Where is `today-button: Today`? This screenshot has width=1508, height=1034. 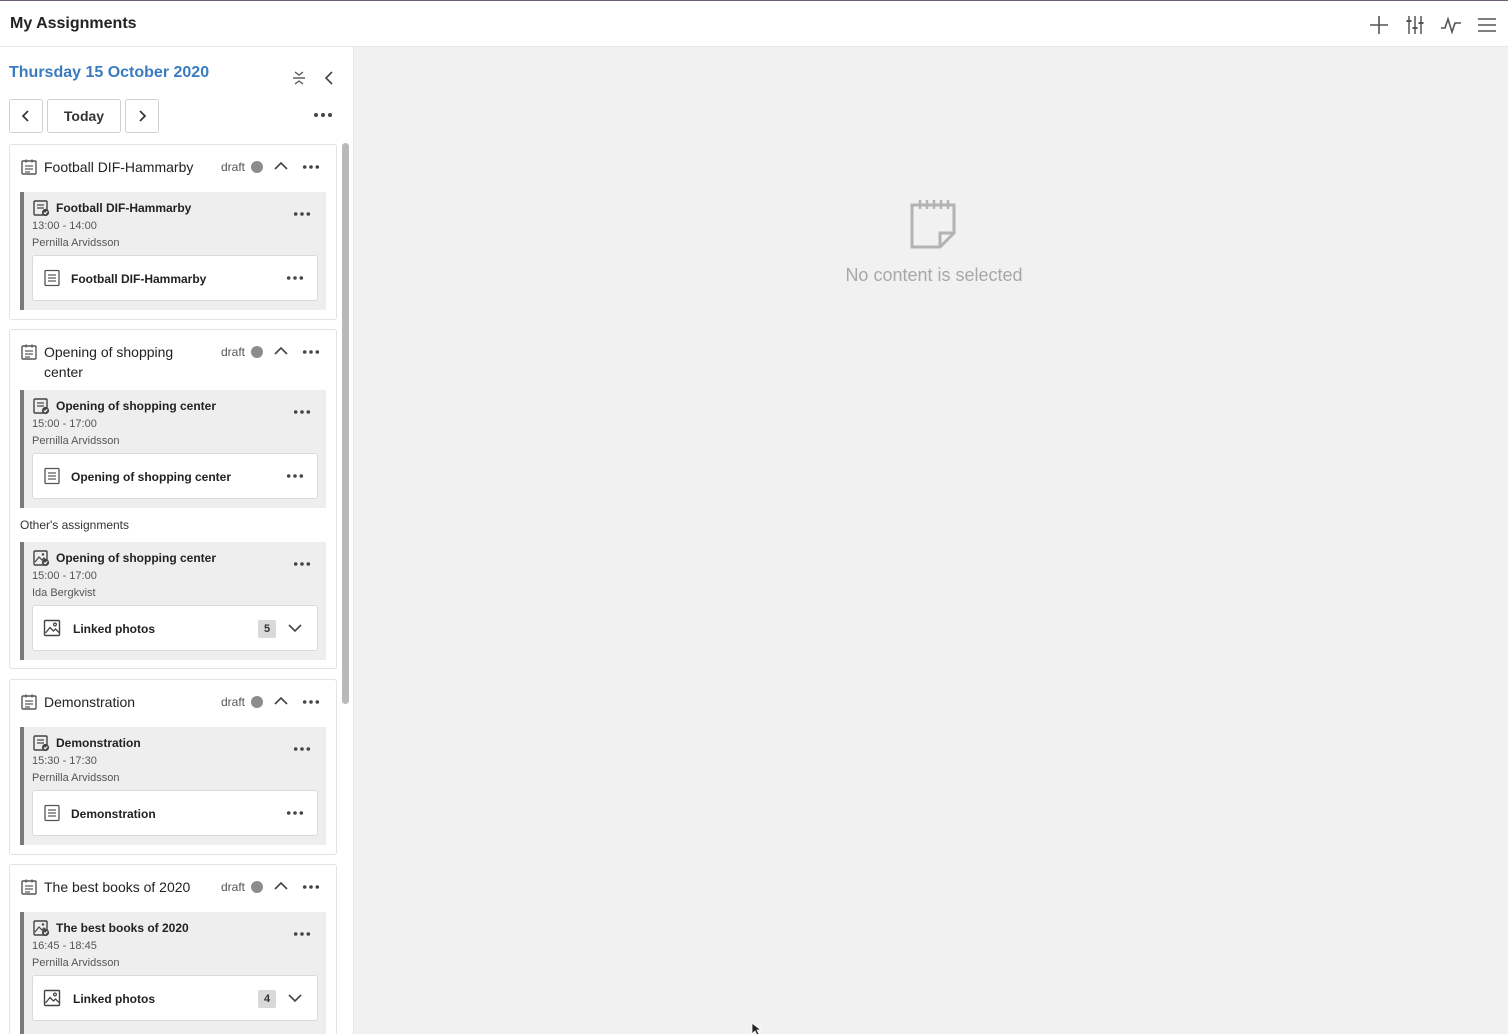
today-button: Today is located at coordinates (84, 116).